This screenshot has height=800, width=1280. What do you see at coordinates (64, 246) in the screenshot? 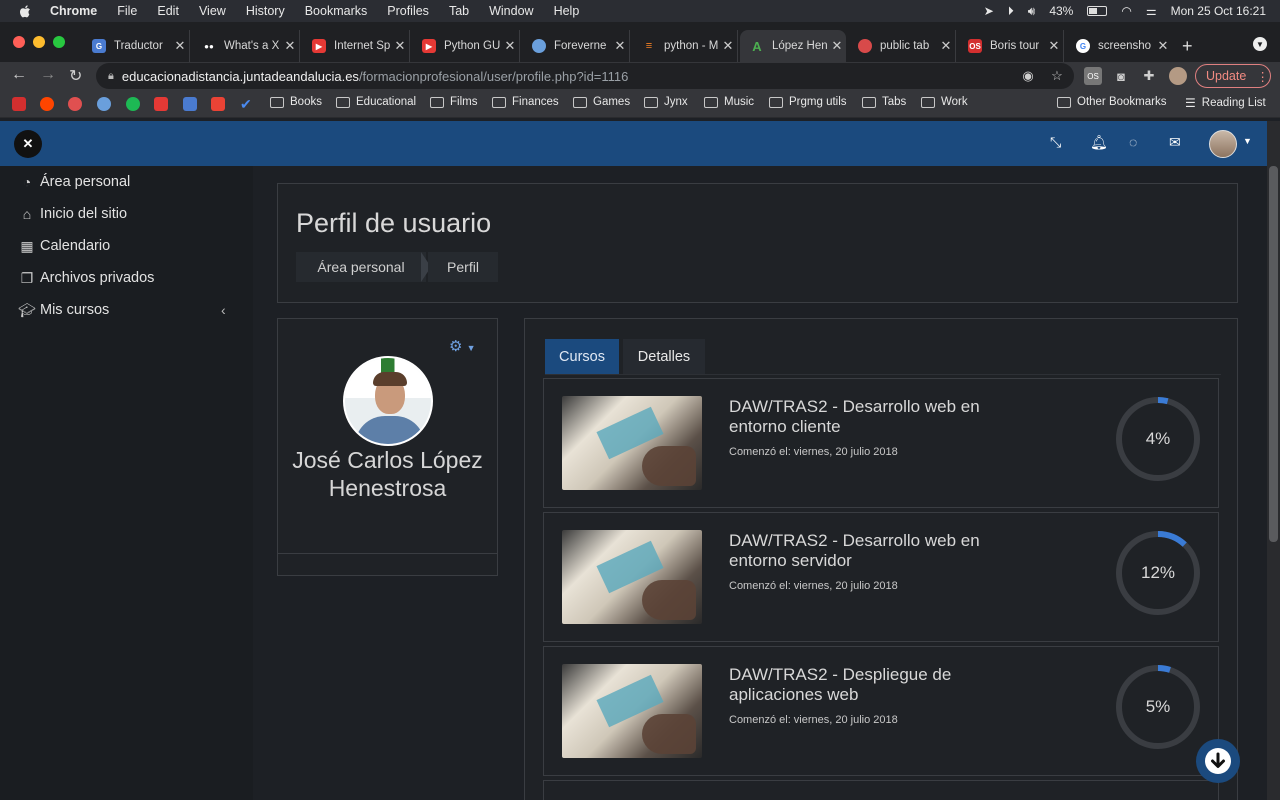
I see `sidebar-item-calendario: ▦ Calendario` at bounding box center [64, 246].